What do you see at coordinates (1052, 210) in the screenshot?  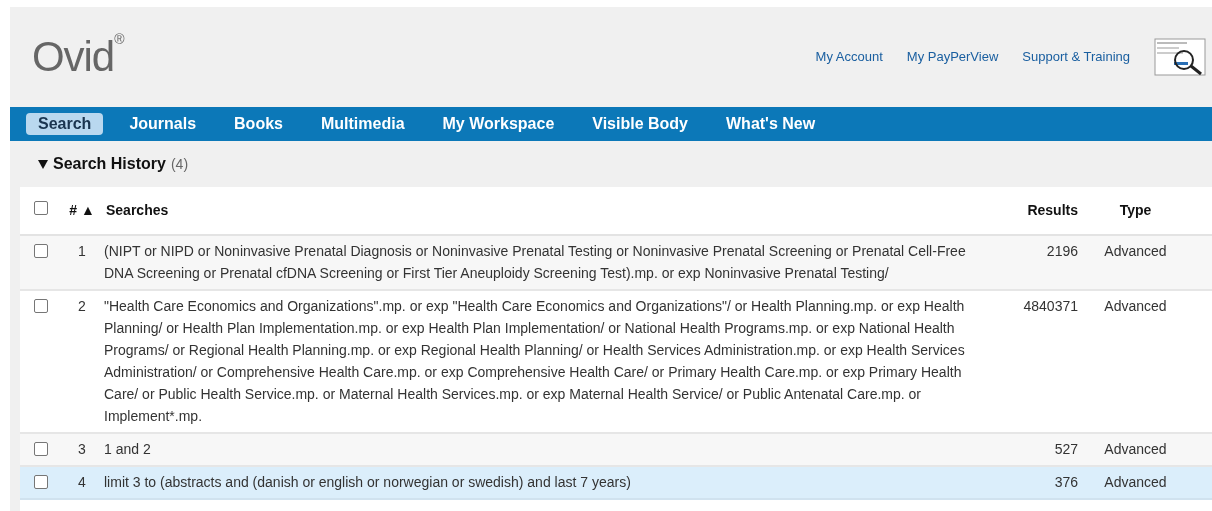 I see `column-header: Results` at bounding box center [1052, 210].